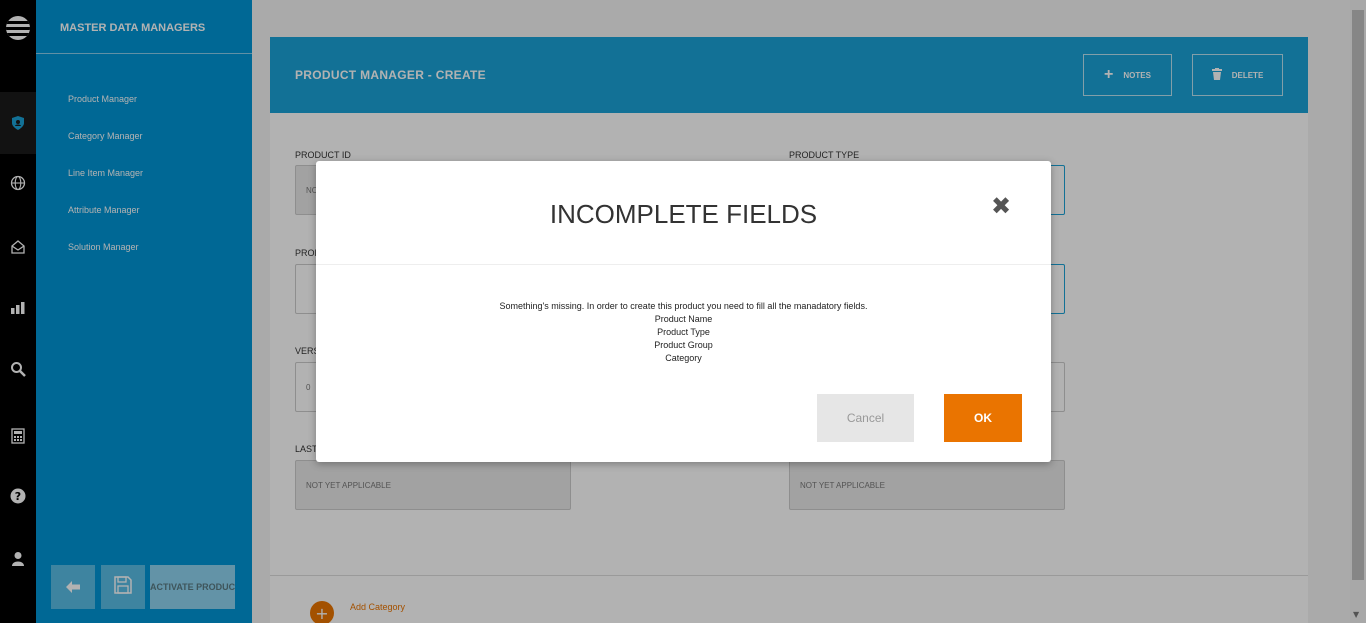 This screenshot has width=1366, height=623. What do you see at coordinates (1001, 206) in the screenshot?
I see `close-icon: ✖` at bounding box center [1001, 206].